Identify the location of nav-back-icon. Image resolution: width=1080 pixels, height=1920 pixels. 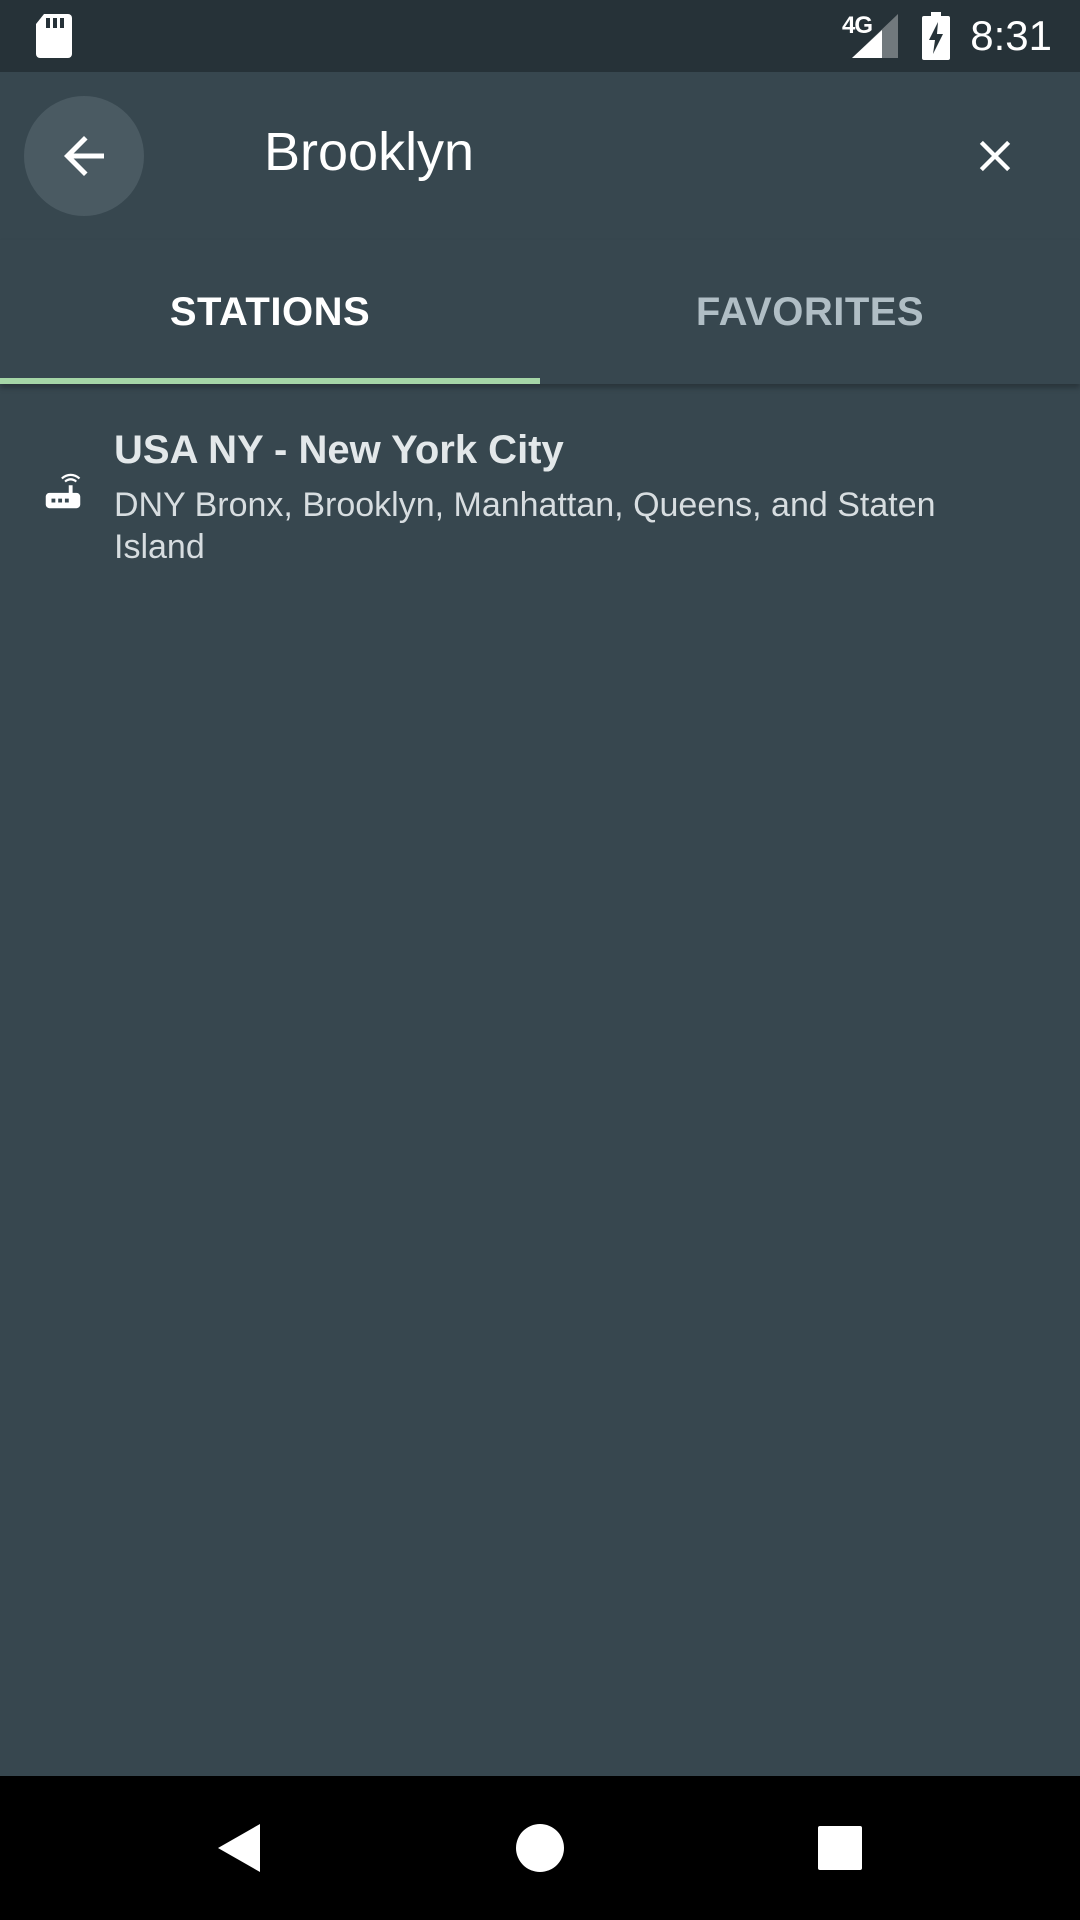
(239, 1848).